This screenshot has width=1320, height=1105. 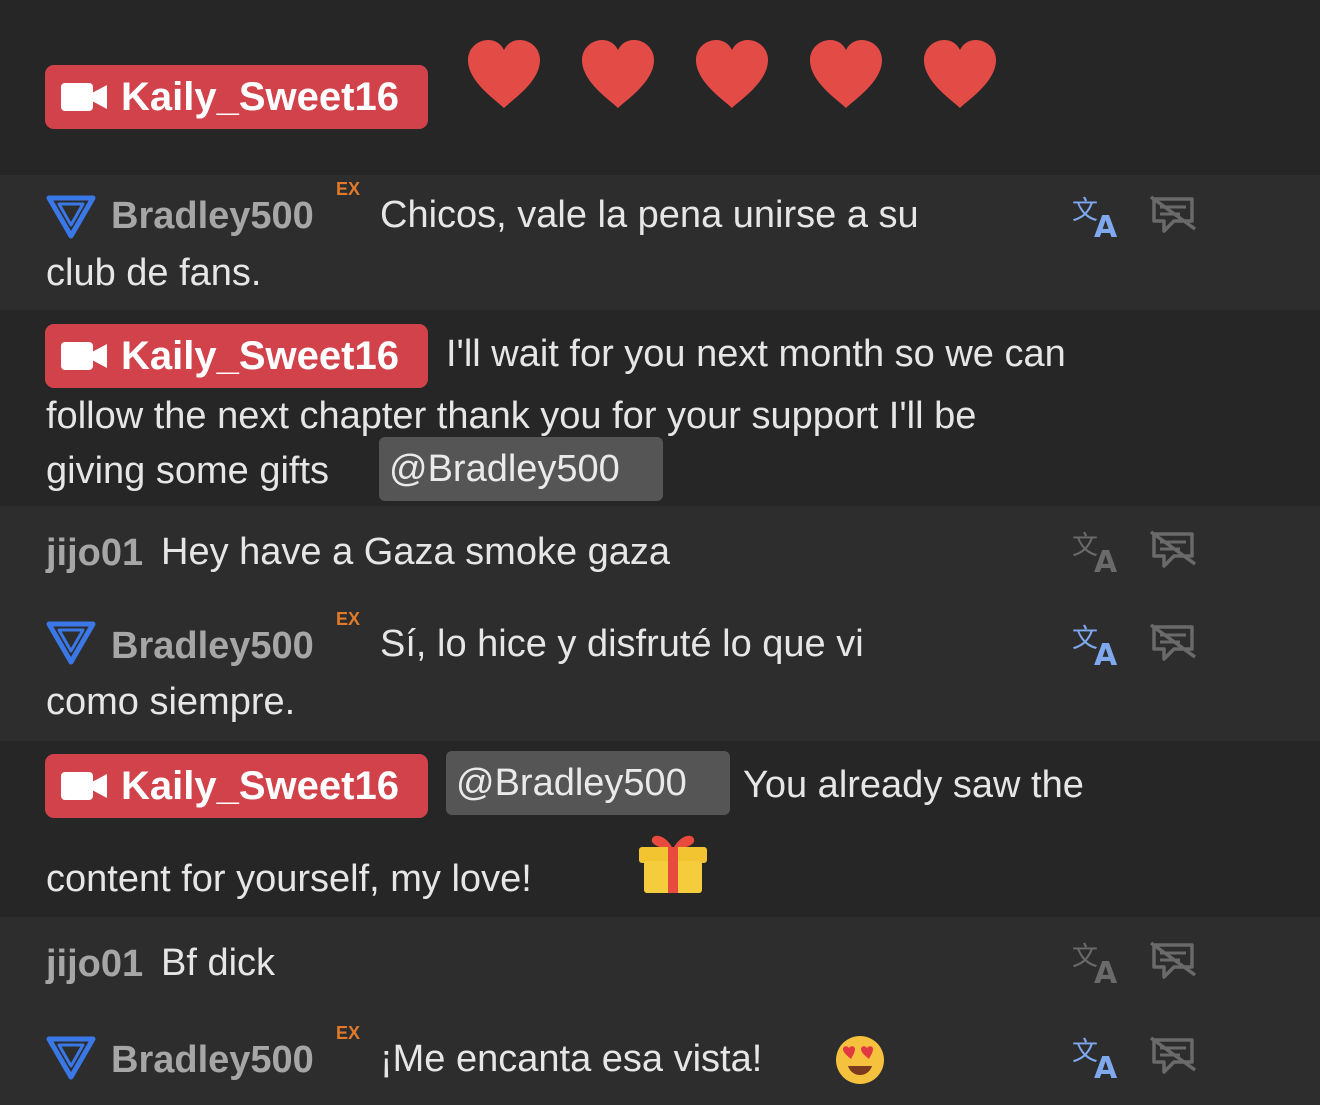 I want to click on message-text: You already saw the, so click(x=913, y=785).